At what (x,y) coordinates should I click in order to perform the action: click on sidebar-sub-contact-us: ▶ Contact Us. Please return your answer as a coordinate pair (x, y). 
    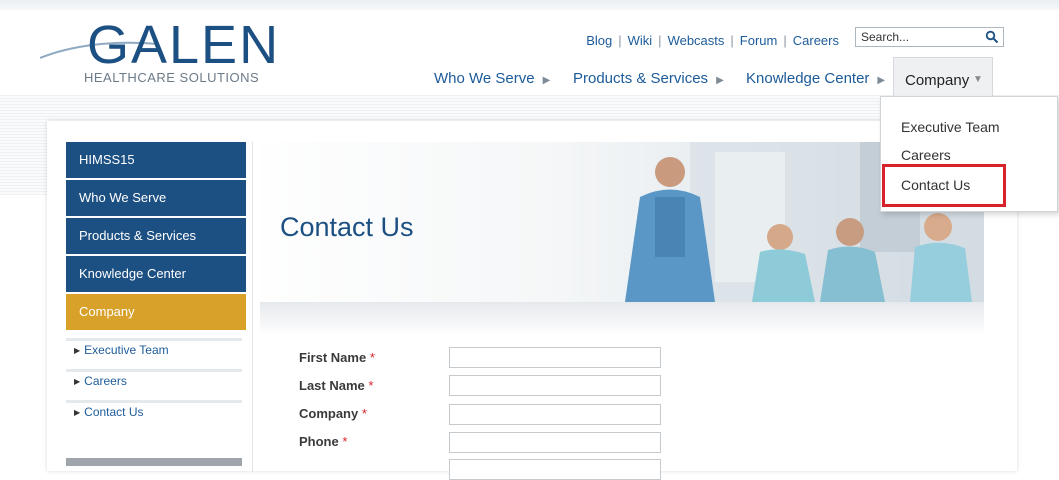
    Looking at the image, I should click on (154, 415).